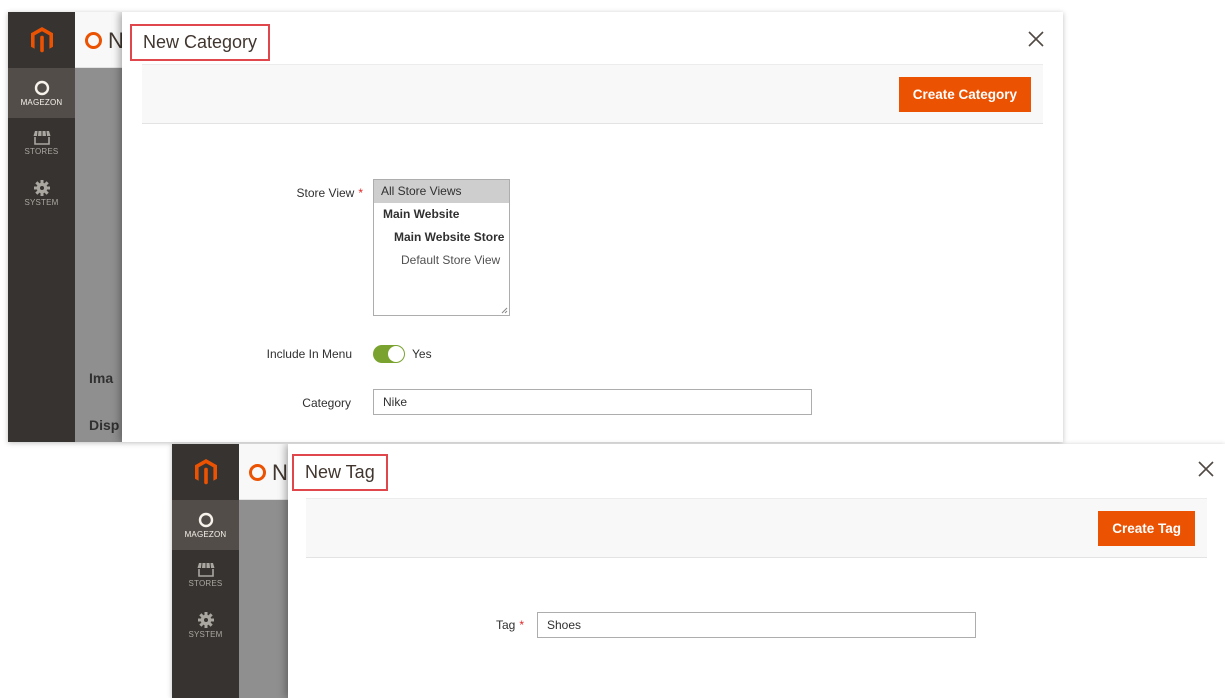  What do you see at coordinates (441, 191) in the screenshot?
I see `store-view-option: All Store Views` at bounding box center [441, 191].